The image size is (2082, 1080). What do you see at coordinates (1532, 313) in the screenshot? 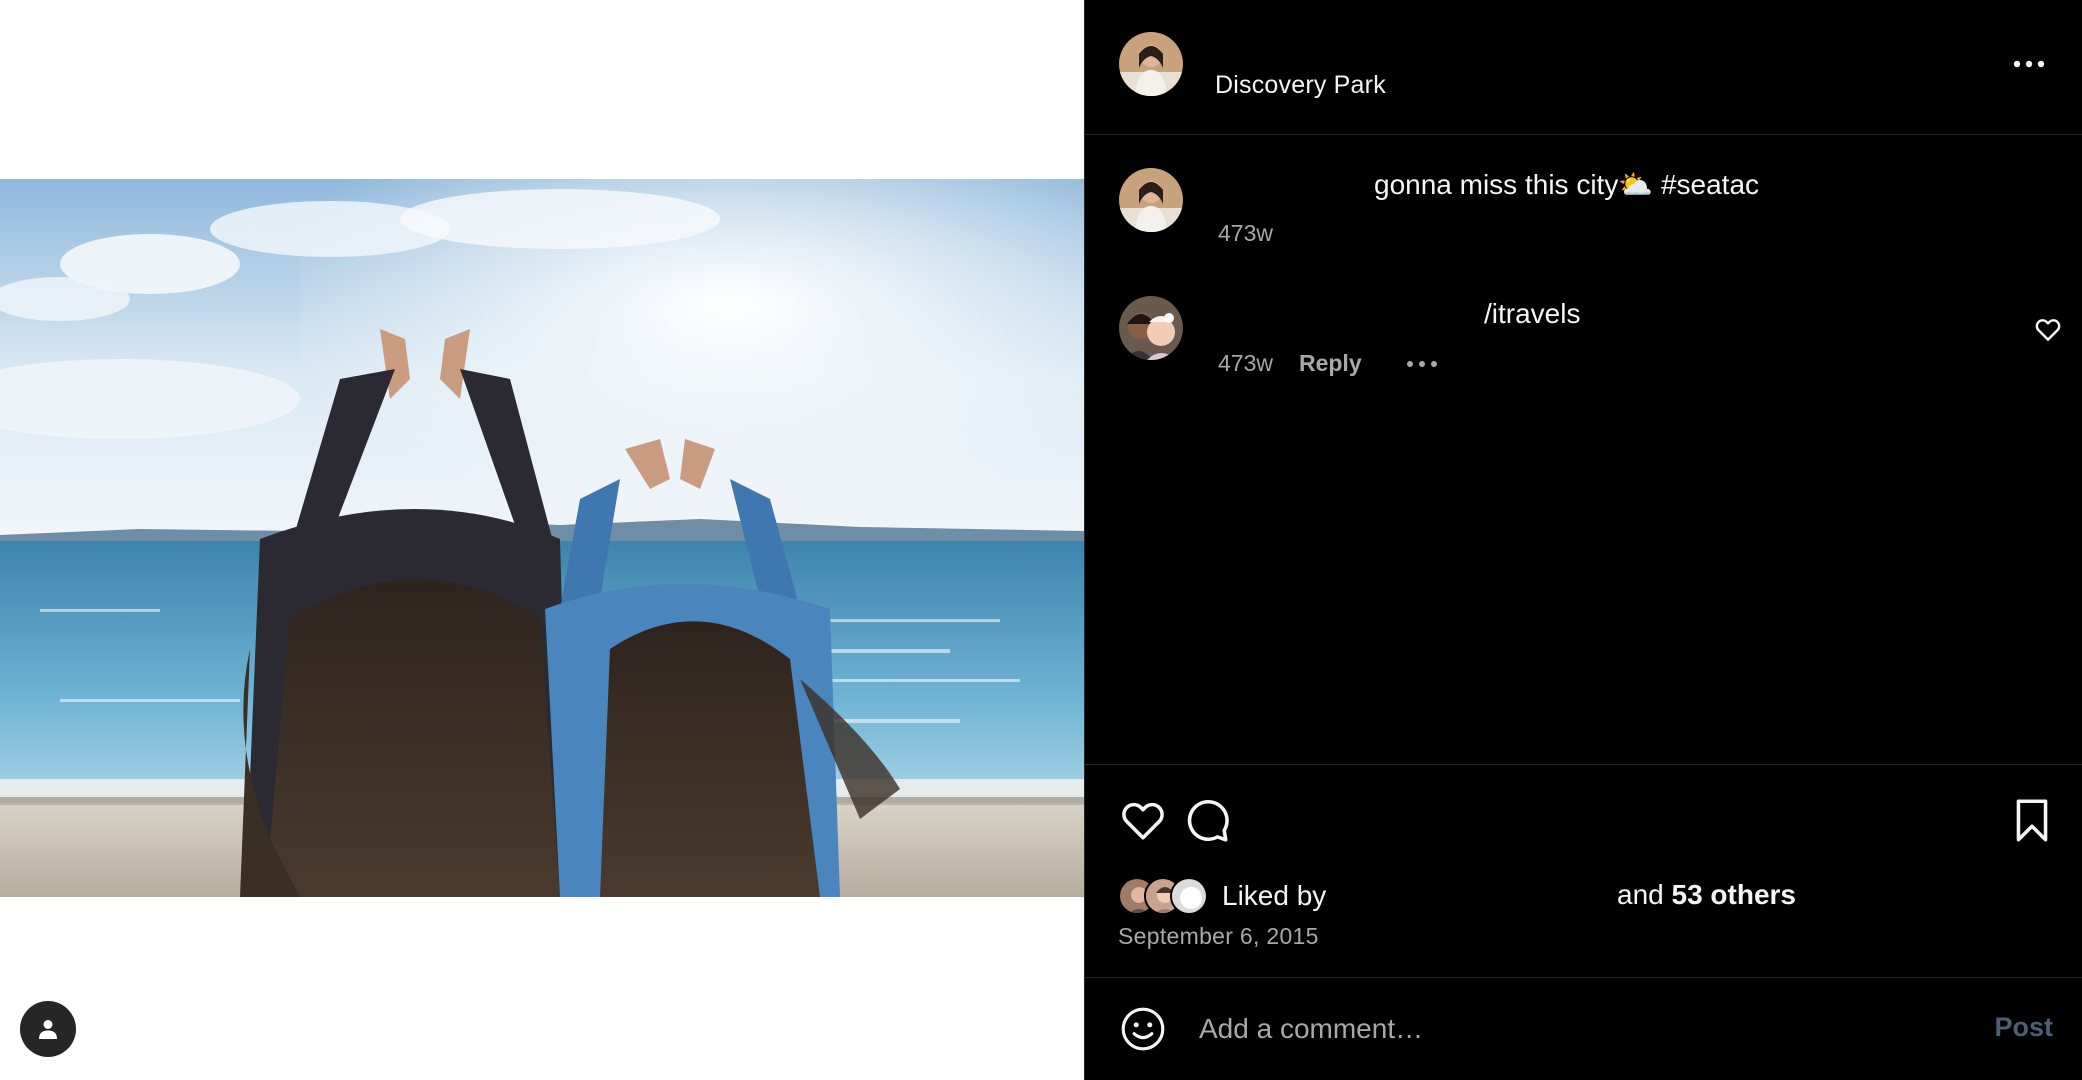
I see `comment-text: /itravels` at bounding box center [1532, 313].